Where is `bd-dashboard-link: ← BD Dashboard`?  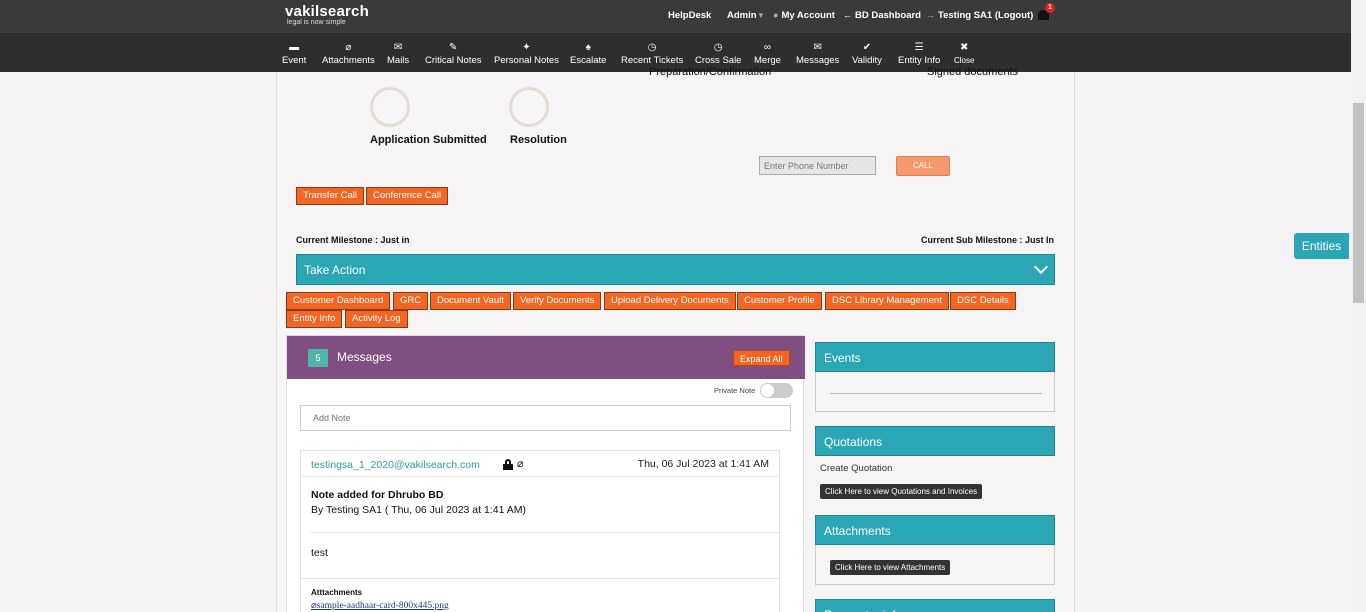
bd-dashboard-link: ← BD Dashboard is located at coordinates (882, 15).